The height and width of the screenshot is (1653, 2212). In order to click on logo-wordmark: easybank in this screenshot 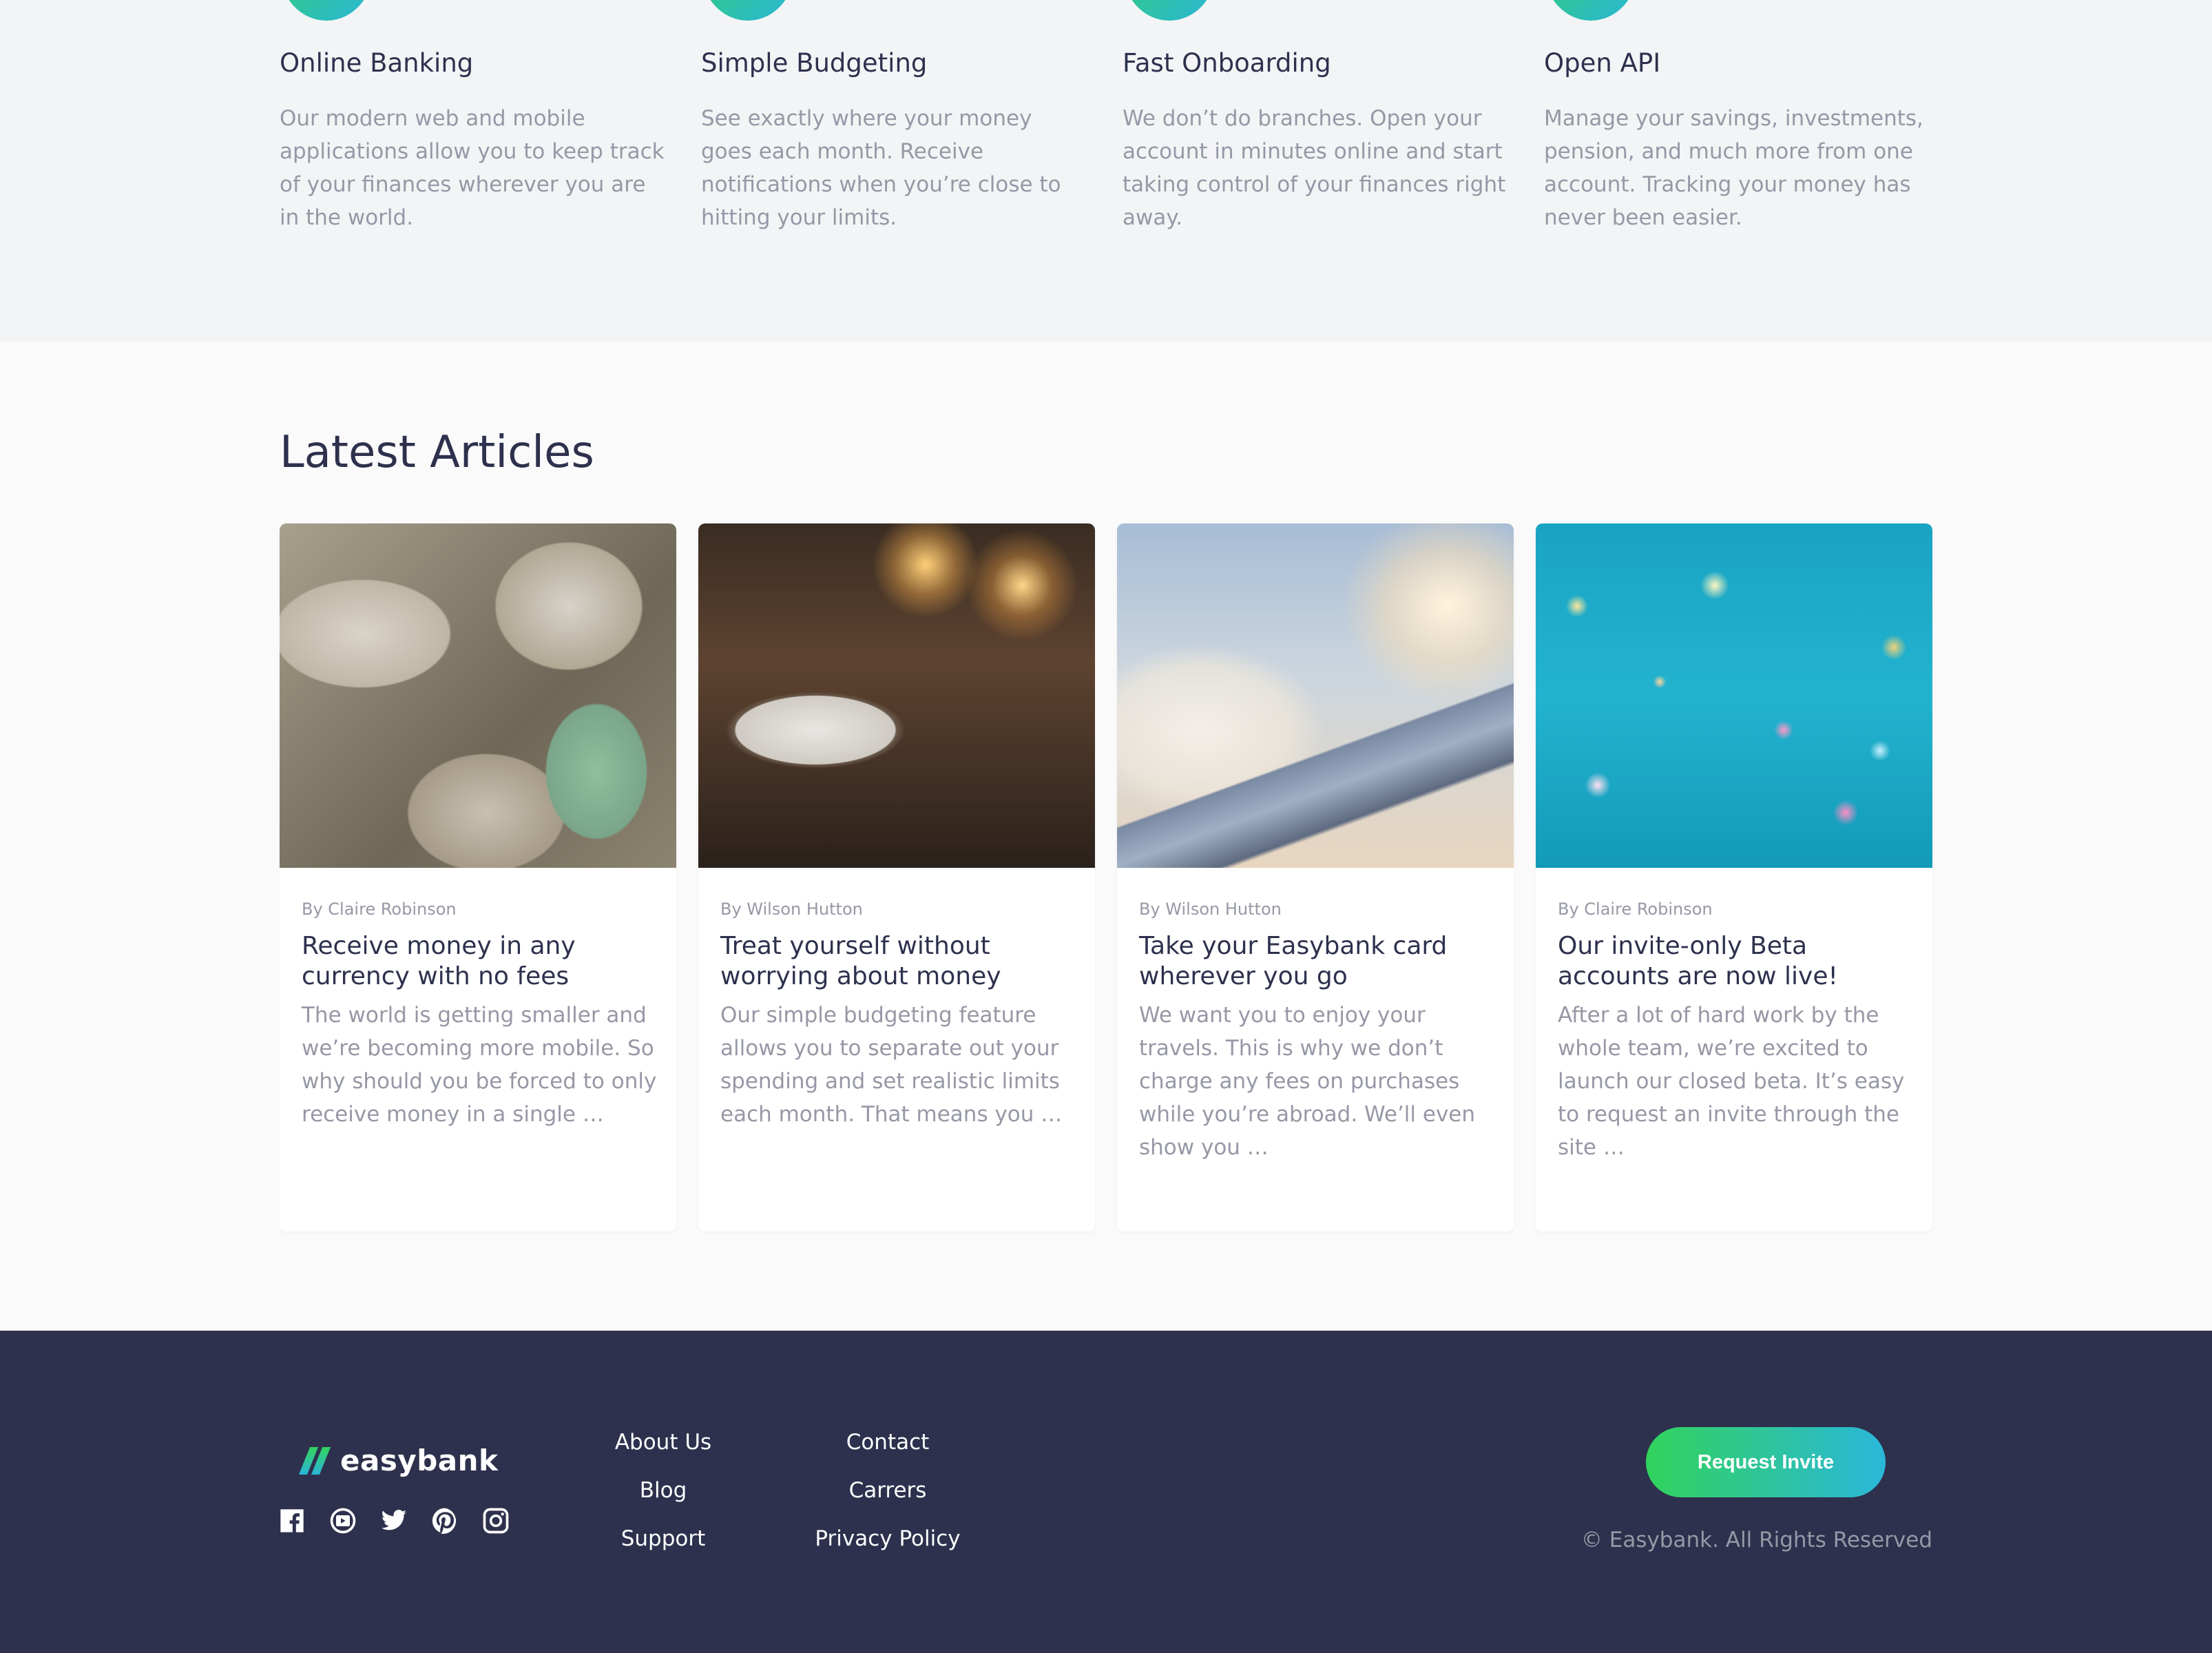, I will do `click(419, 1460)`.